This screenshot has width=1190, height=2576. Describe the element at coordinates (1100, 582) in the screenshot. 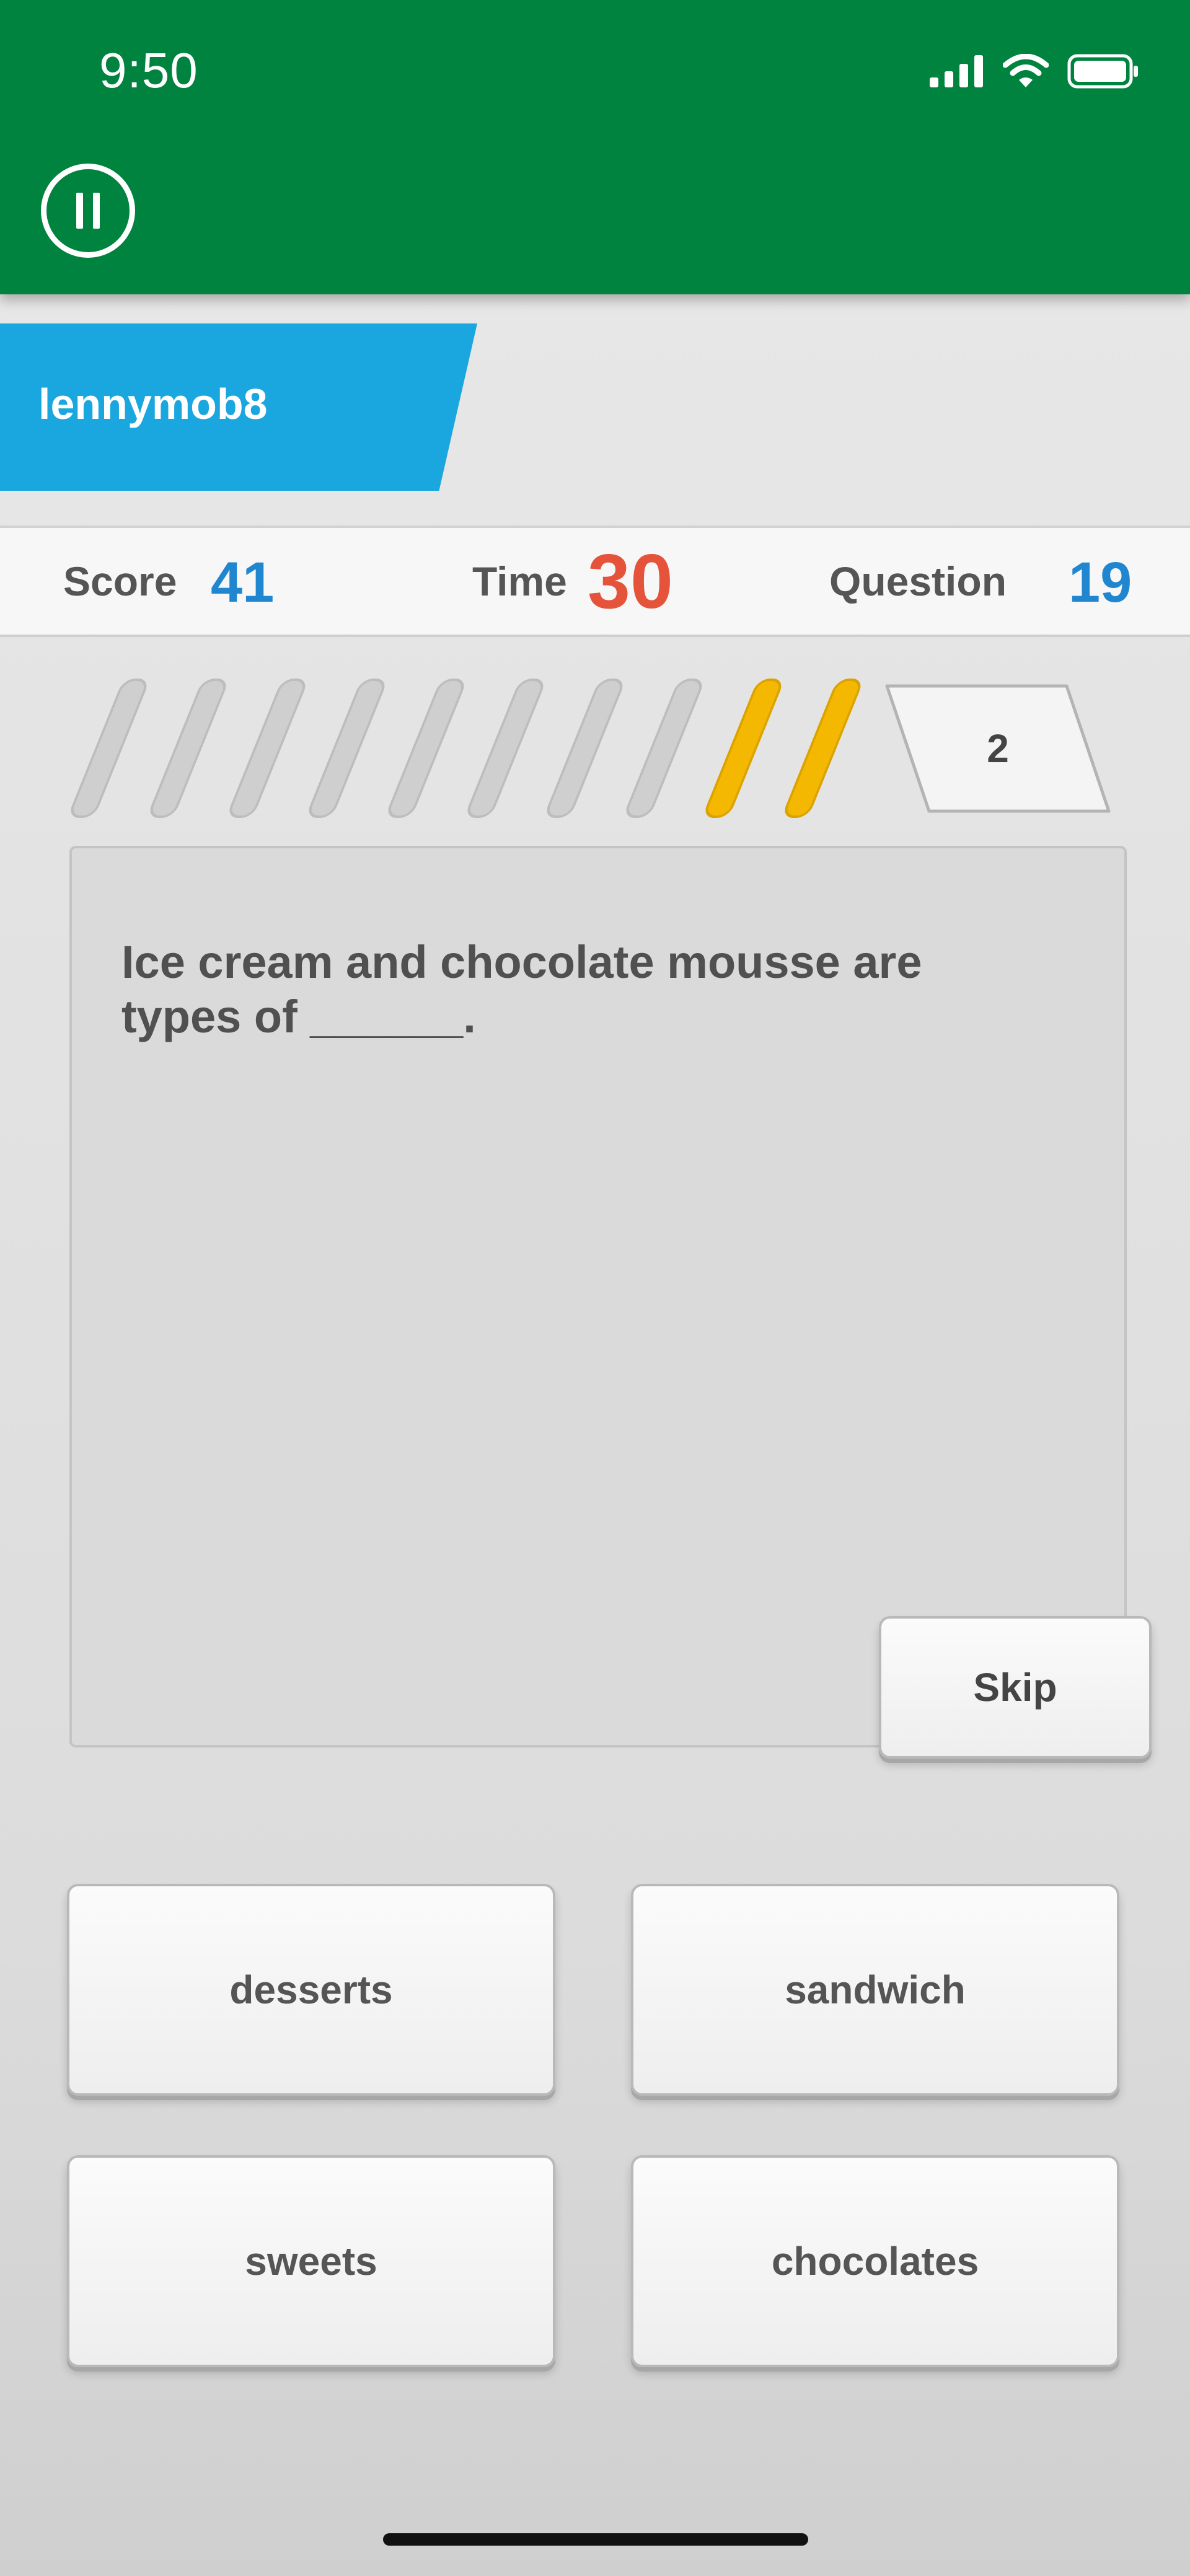

I see `question-value: 19` at that location.